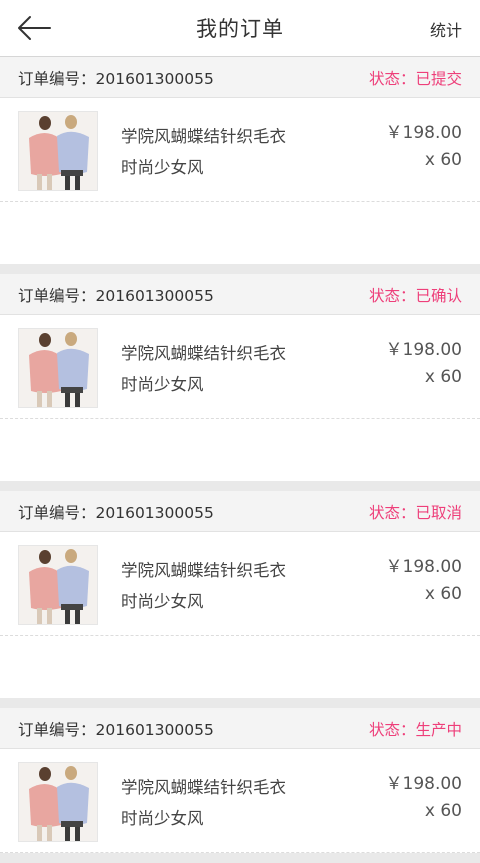 The height and width of the screenshot is (863, 480). What do you see at coordinates (240, 728) in the screenshot?
I see `order-header: 订单编号：201601300055 状态：生产中` at bounding box center [240, 728].